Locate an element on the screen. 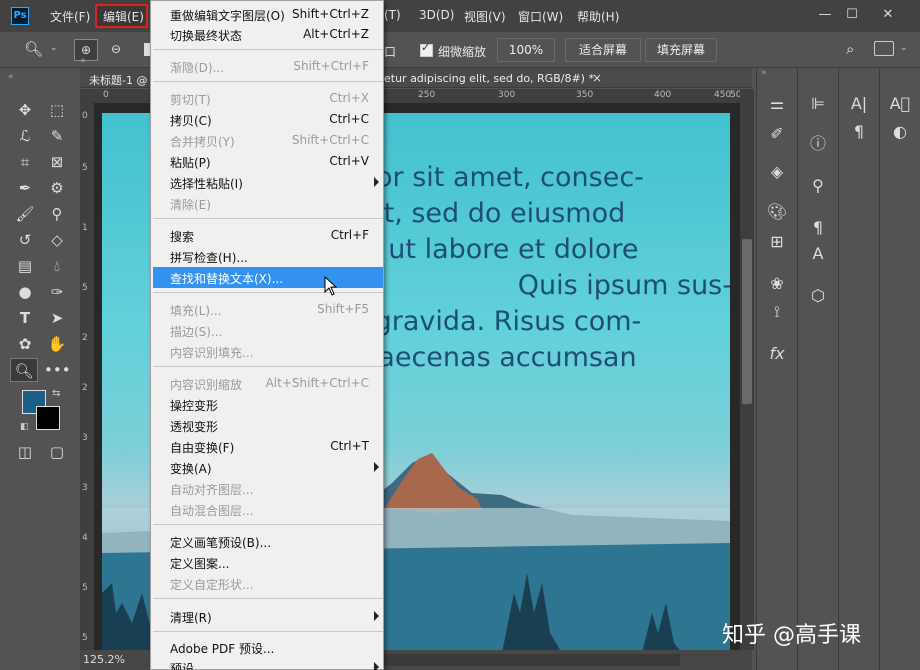 The height and width of the screenshot is (670, 920). fit-screen-button: 适合屏幕 is located at coordinates (603, 50).